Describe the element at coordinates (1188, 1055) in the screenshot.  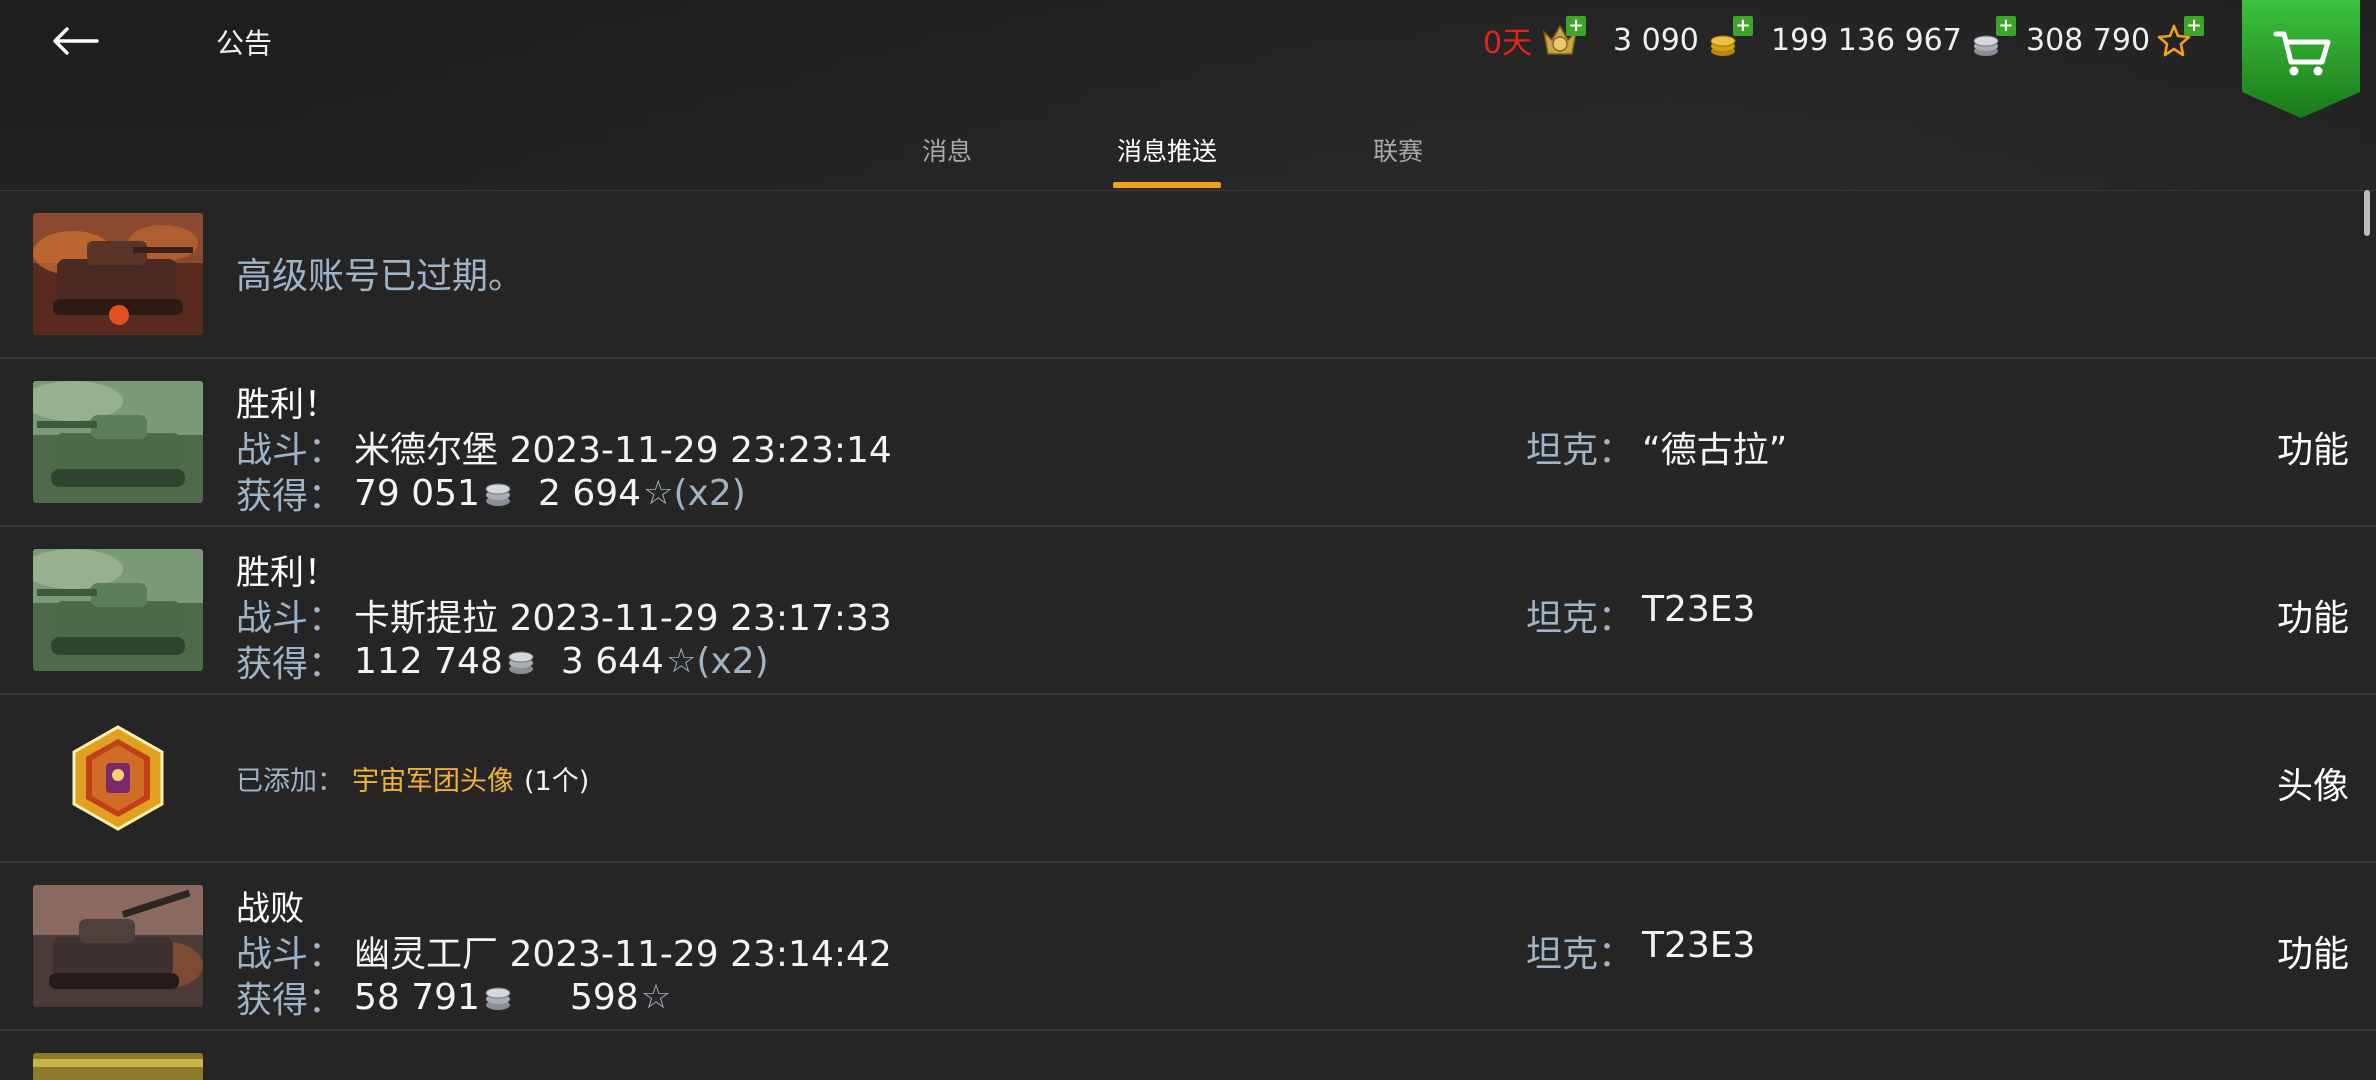
I see `list-item` at that location.